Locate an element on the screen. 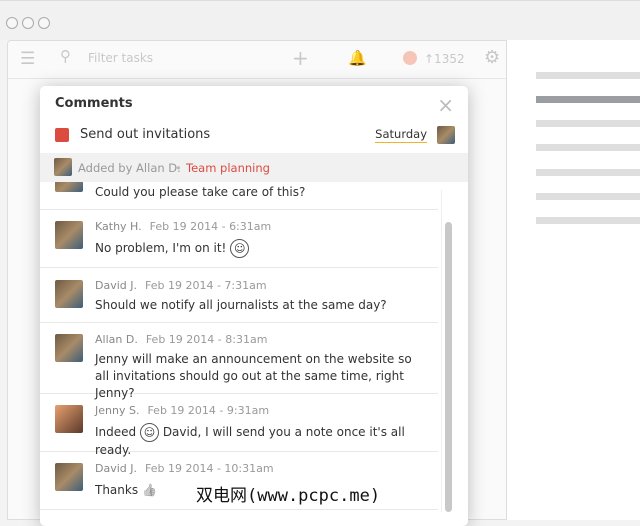 The height and width of the screenshot is (526, 640). comment-text: Thanks is located at coordinates (117, 490).